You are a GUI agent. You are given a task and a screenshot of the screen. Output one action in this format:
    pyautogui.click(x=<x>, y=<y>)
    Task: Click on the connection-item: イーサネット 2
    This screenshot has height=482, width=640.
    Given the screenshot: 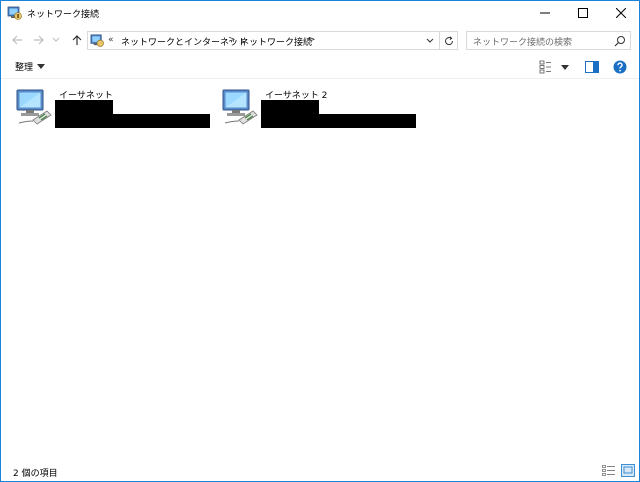 What is the action you would take?
    pyautogui.click(x=321, y=108)
    